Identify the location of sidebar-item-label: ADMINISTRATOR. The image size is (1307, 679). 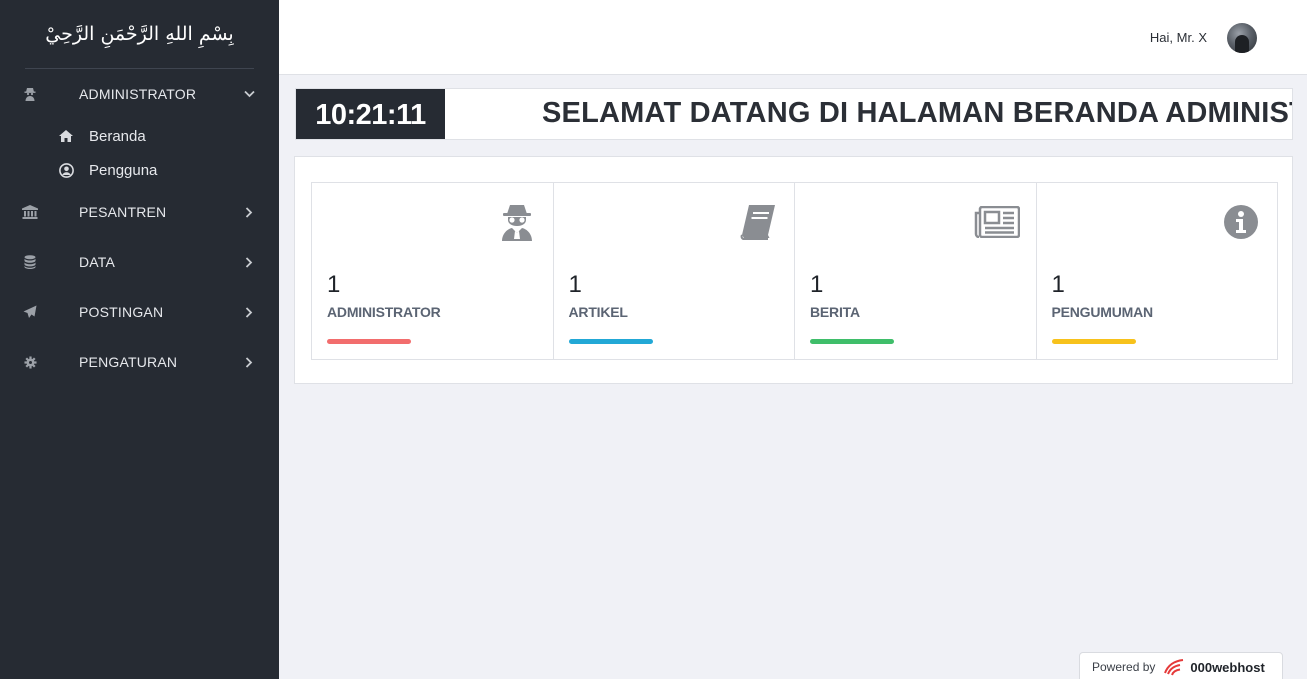
(138, 94).